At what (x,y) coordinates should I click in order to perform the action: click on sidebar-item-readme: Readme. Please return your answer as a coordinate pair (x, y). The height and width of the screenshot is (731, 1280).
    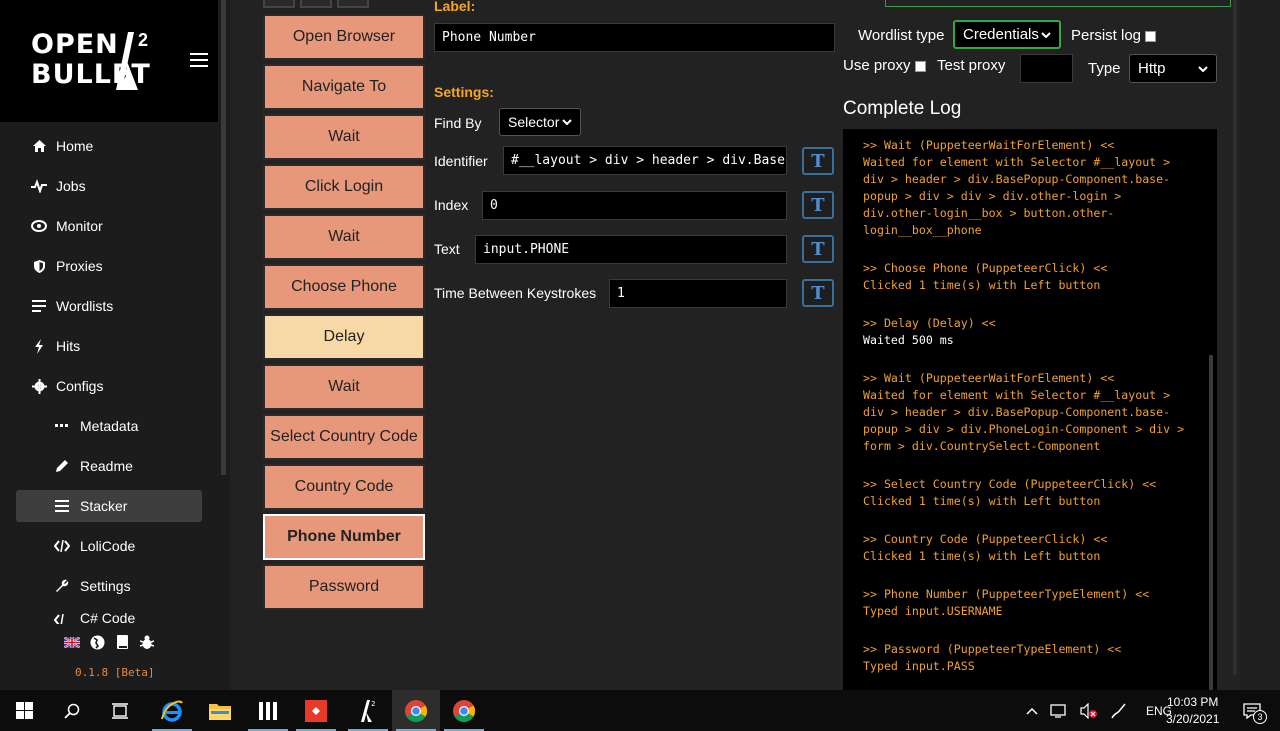
    Looking at the image, I should click on (109, 466).